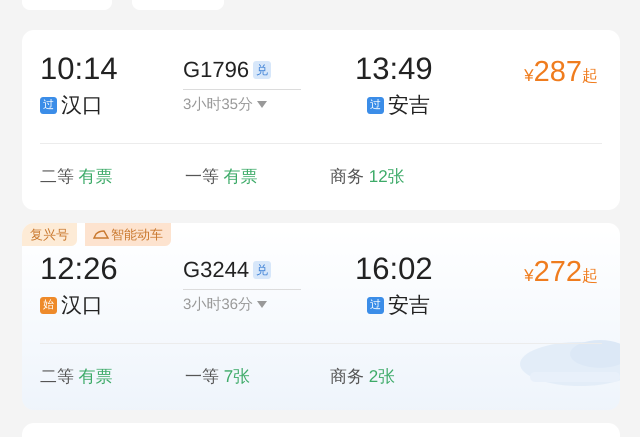 The height and width of the screenshot is (437, 640). What do you see at coordinates (216, 70) in the screenshot?
I see `train-number: G1796` at bounding box center [216, 70].